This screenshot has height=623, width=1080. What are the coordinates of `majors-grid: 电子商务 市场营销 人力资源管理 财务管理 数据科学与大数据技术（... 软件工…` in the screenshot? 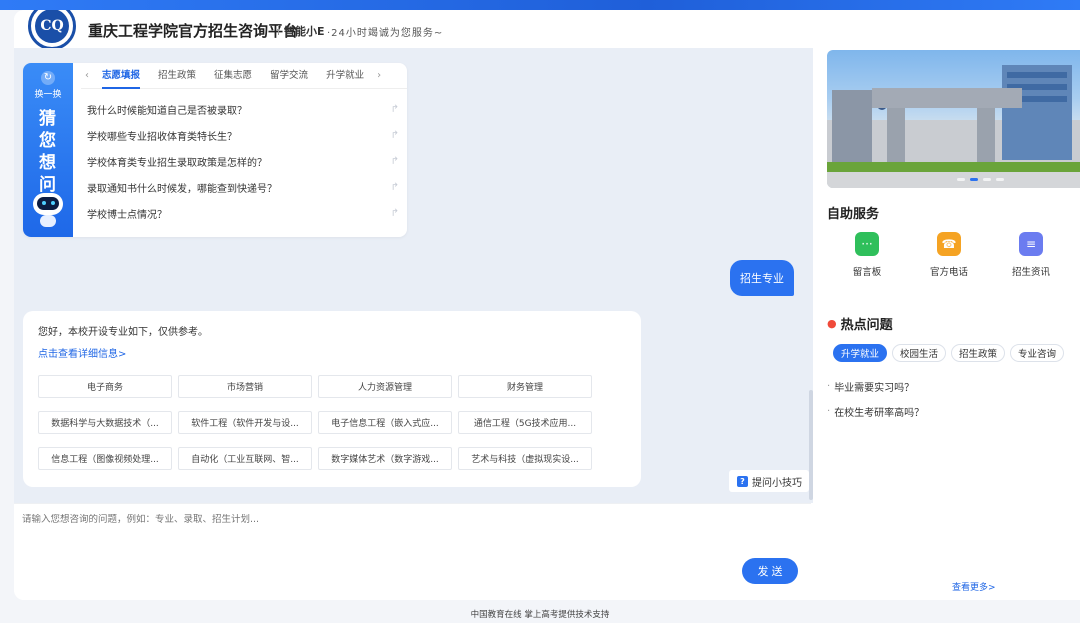 It's located at (318, 422).